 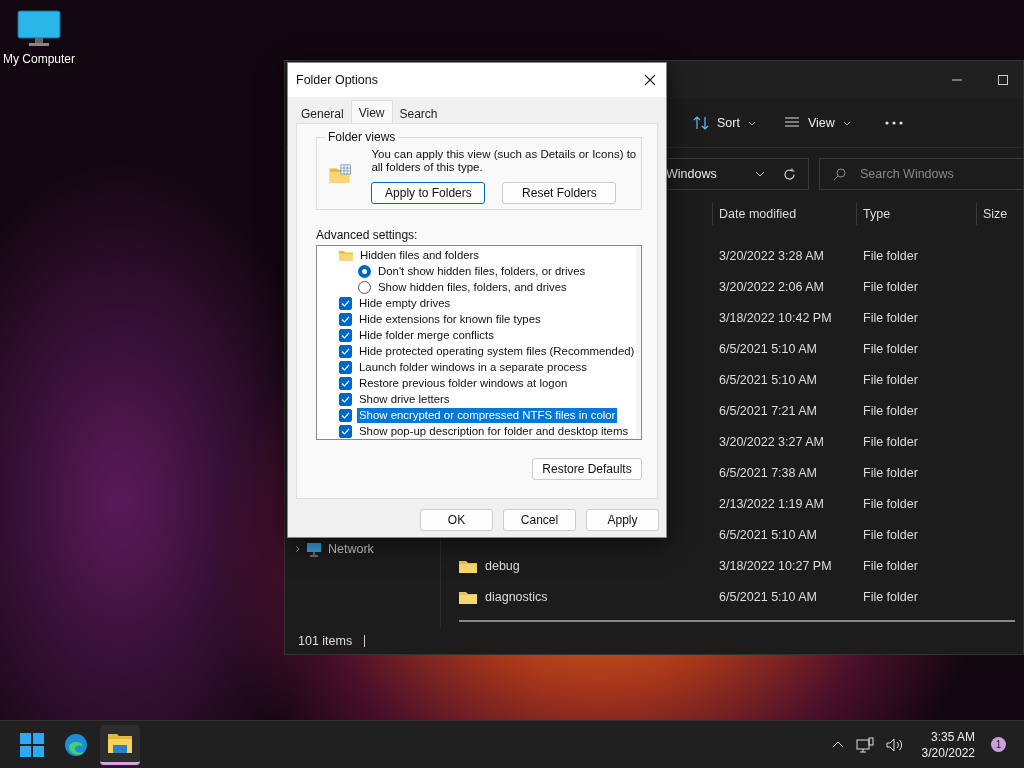 What do you see at coordinates (1003, 80) in the screenshot?
I see `maximize-icon` at bounding box center [1003, 80].